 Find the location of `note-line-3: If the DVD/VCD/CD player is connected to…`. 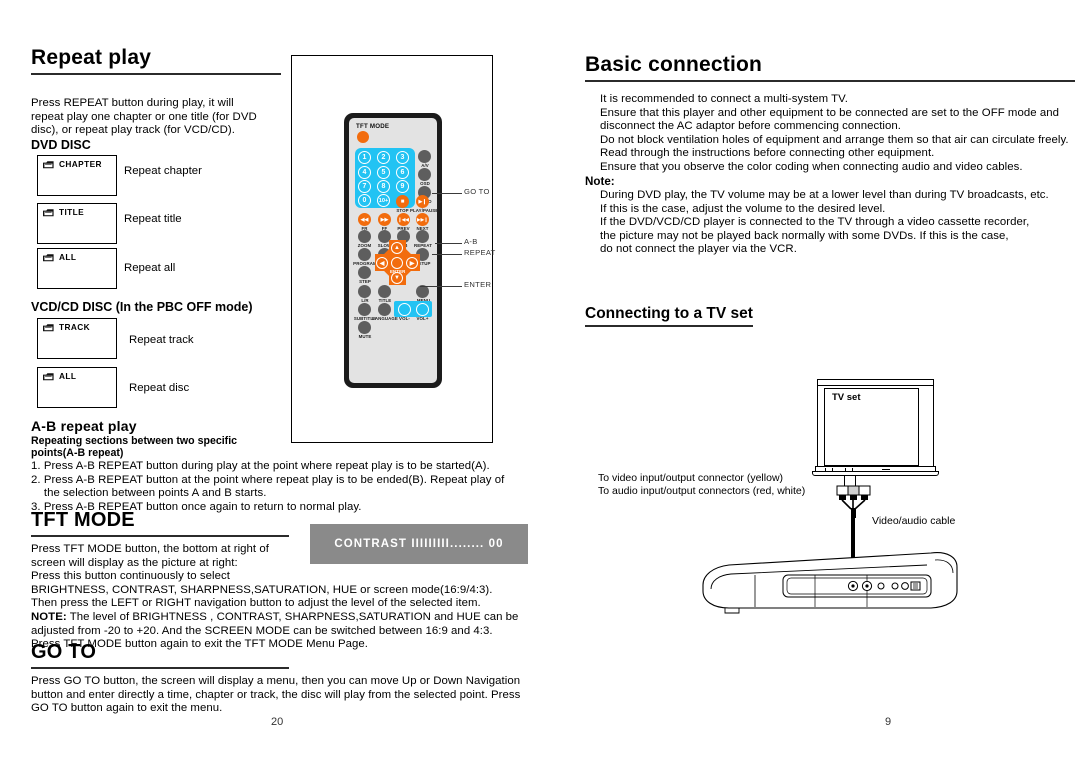

note-line-3: If the DVD/VCD/CD player is connected to… is located at coordinates (815, 222).